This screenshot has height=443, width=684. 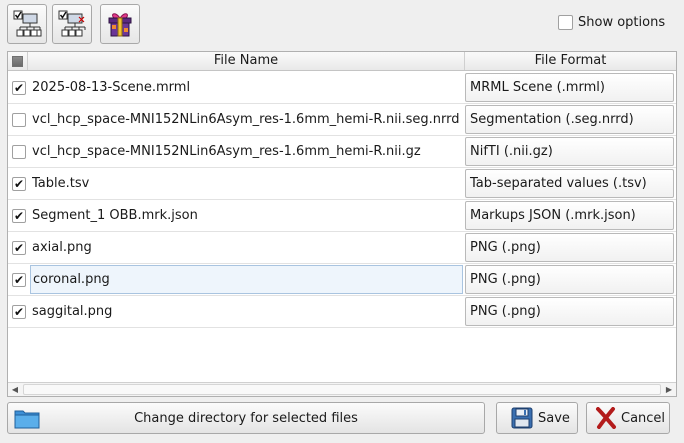 I want to click on floppy-disk-icon, so click(x=522, y=418).